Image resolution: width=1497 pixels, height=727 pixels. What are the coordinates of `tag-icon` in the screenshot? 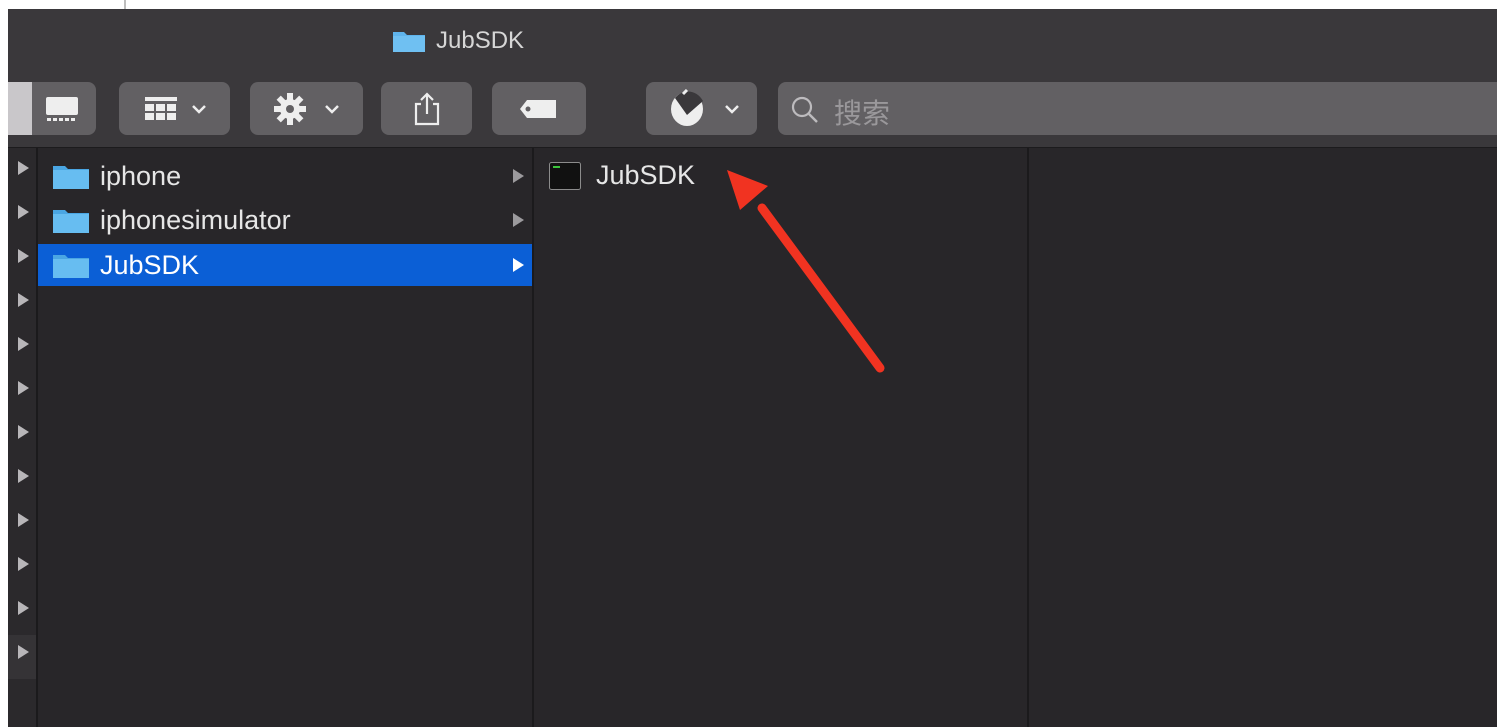 It's located at (538, 108).